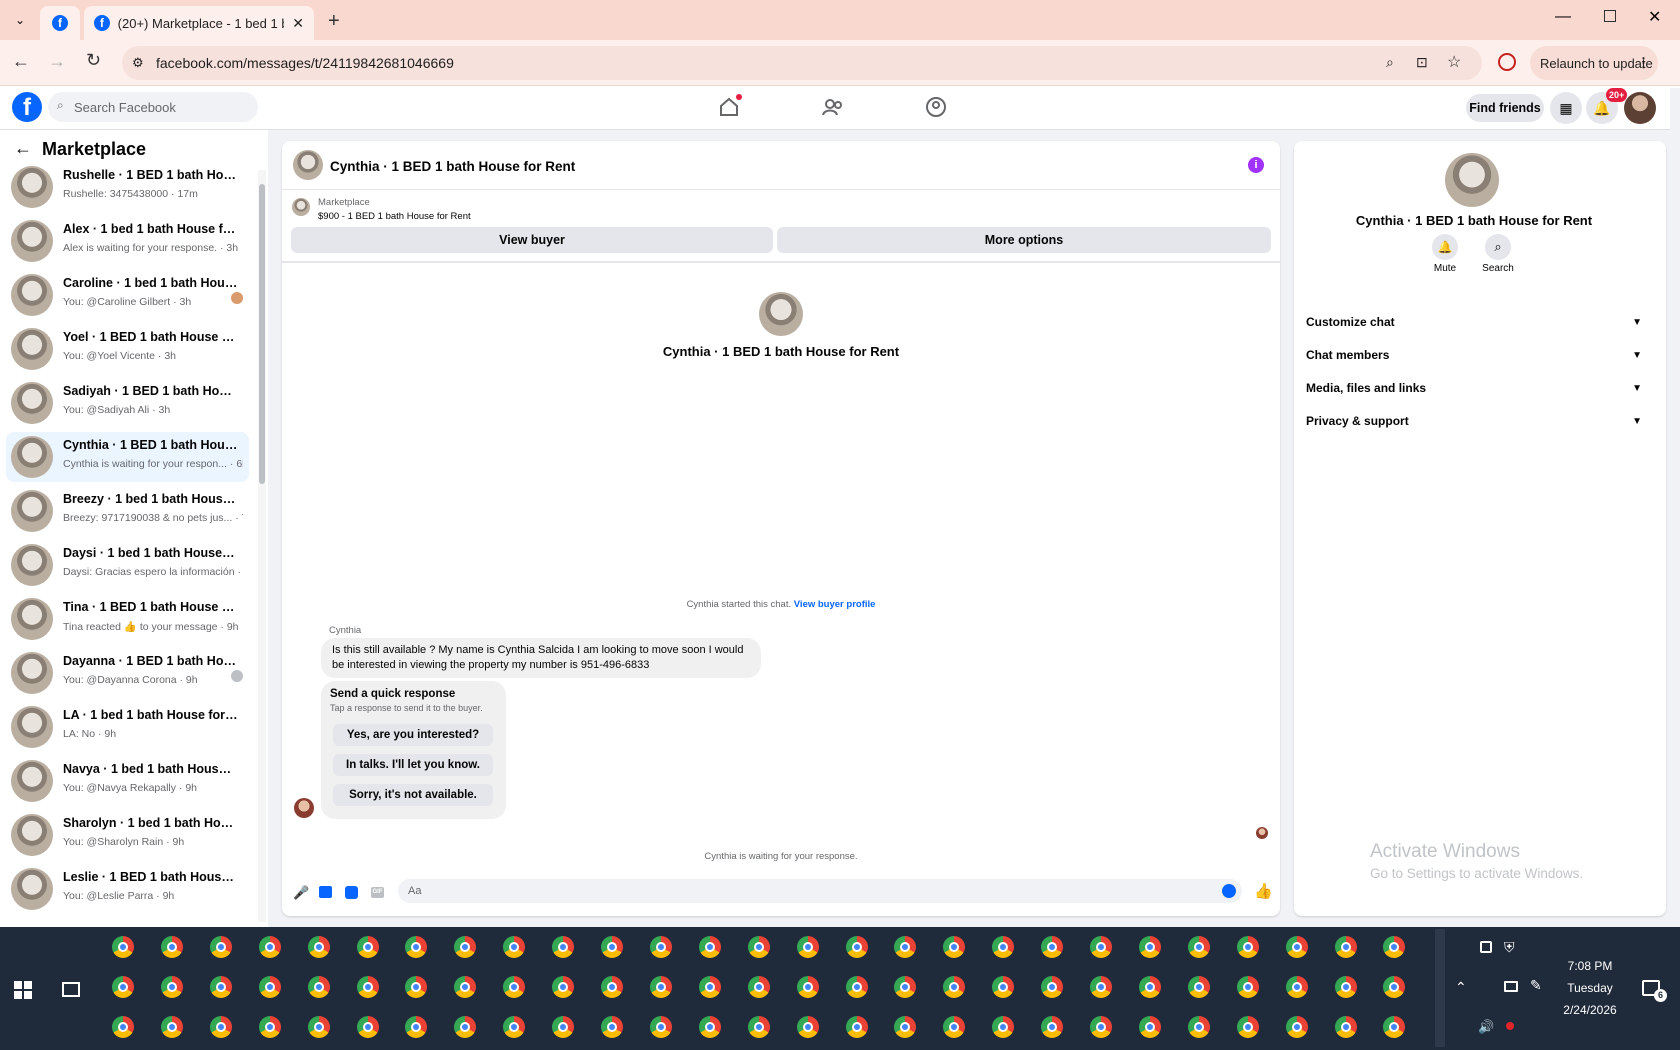  What do you see at coordinates (1590, 1010) in the screenshot?
I see `clock-date: 2/24/2026` at bounding box center [1590, 1010].